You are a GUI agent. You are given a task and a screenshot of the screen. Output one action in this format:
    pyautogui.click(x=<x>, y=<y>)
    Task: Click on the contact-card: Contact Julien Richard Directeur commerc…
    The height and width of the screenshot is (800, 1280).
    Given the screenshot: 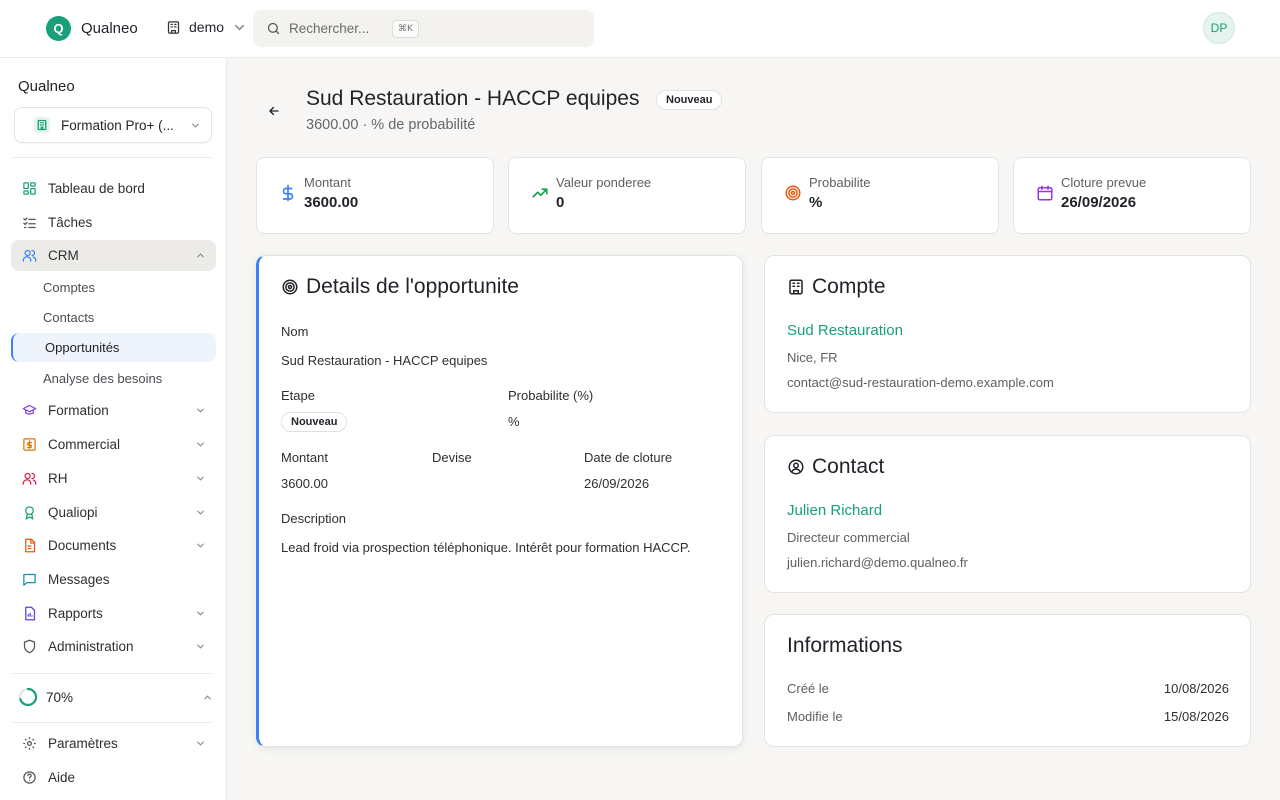 What is the action you would take?
    pyautogui.click(x=1007, y=514)
    